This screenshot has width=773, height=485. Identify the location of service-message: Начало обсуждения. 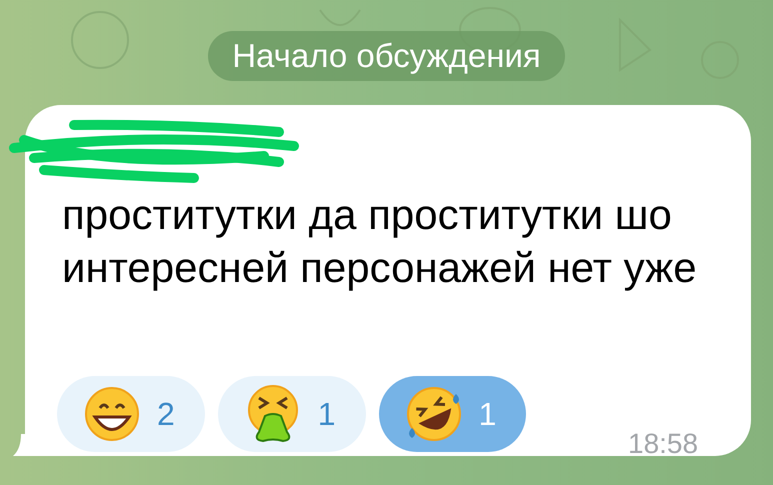
(386, 56).